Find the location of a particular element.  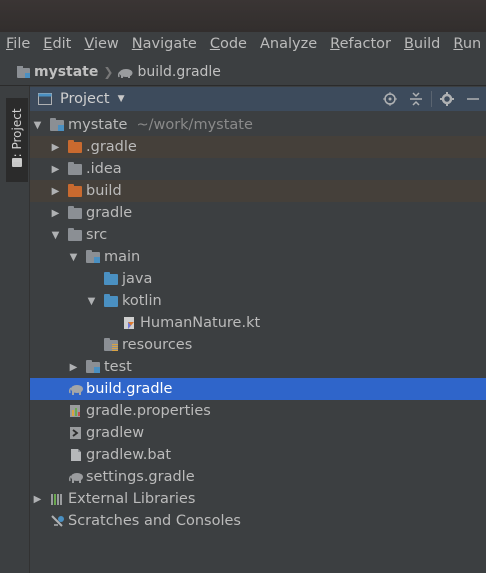

source-folder-icon is located at coordinates (112, 279).